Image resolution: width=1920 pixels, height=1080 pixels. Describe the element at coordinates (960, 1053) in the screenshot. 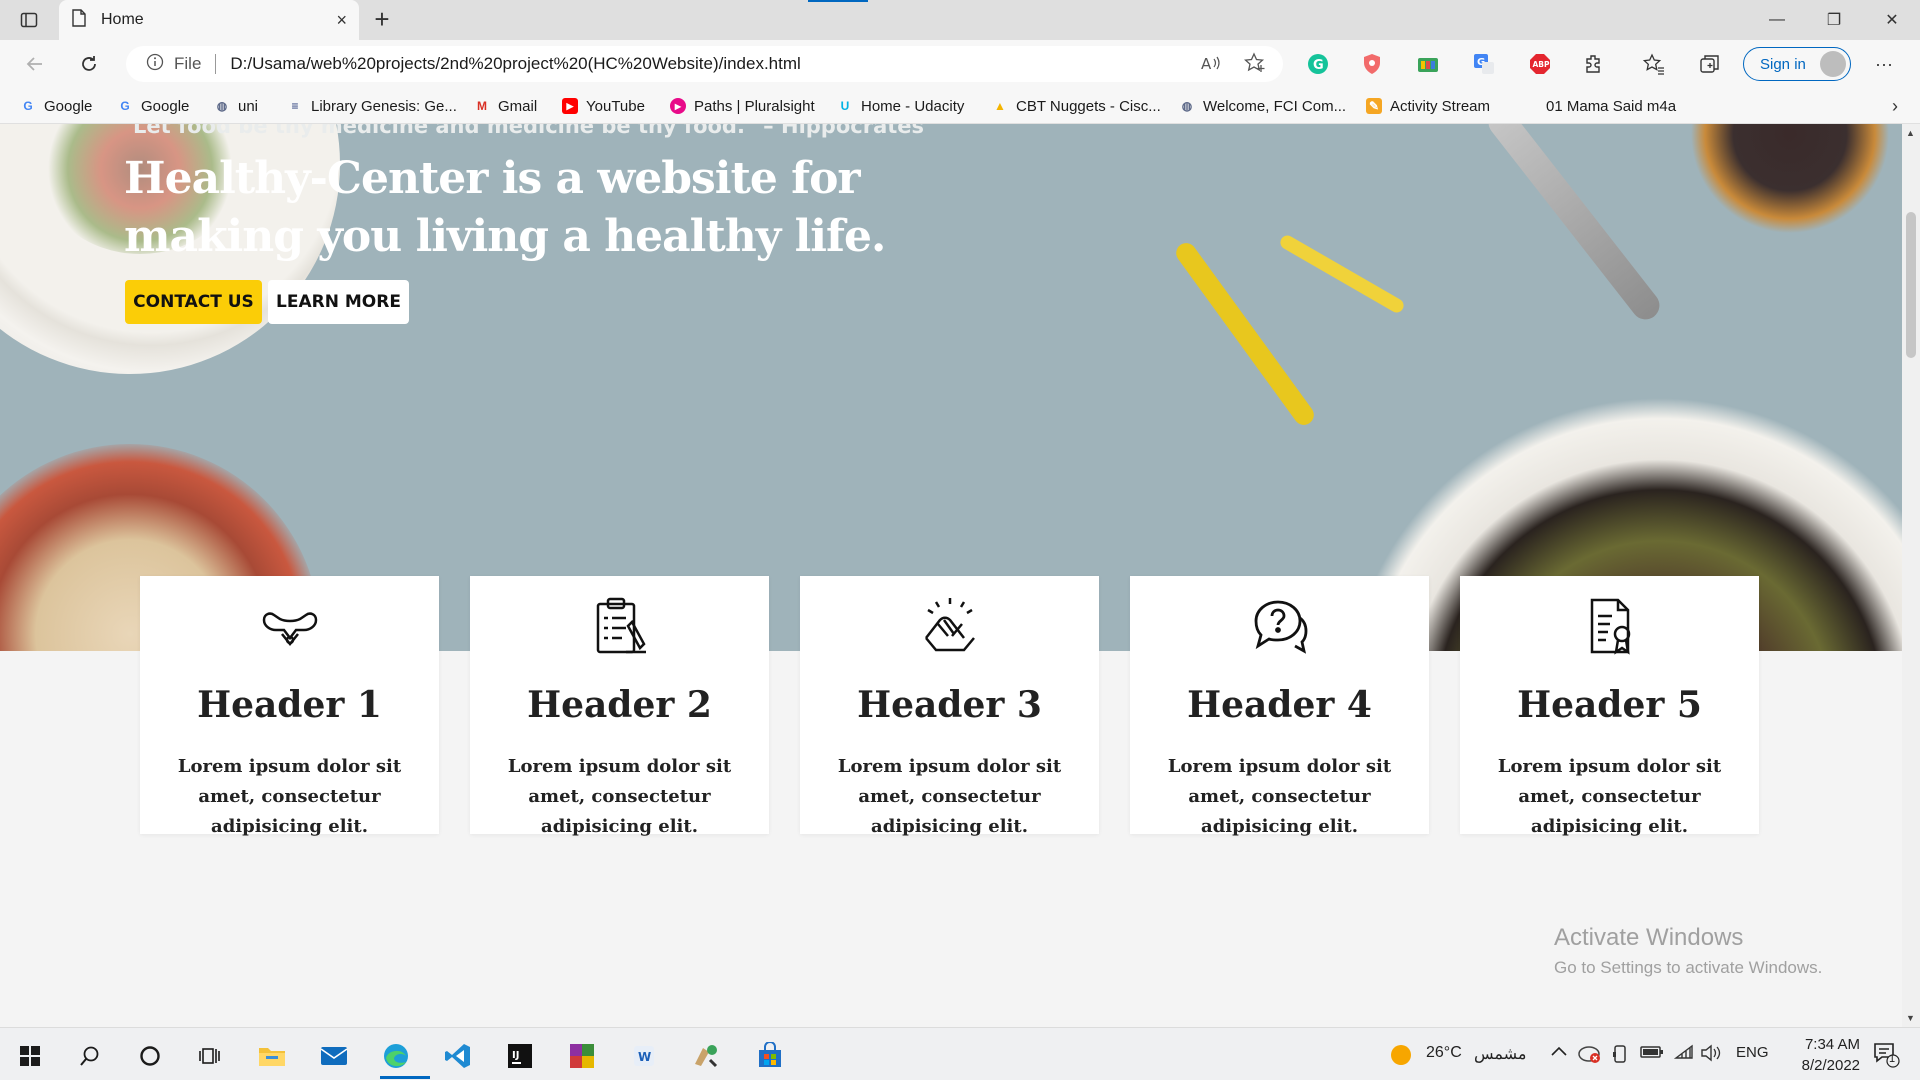

I see `windows-taskbar: IJ W 26°C مشمس ENG 7:34 AM 8/2/2022 1` at that location.